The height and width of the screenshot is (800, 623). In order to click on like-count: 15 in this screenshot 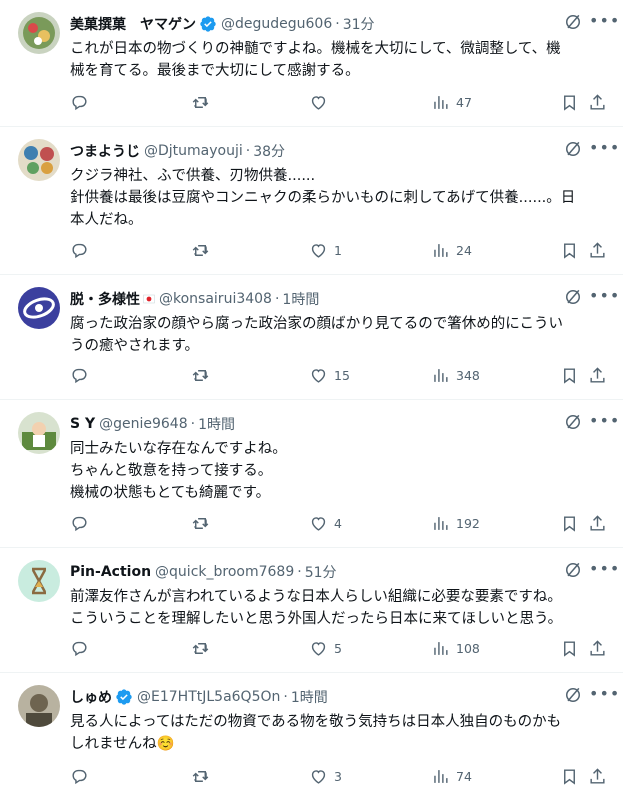, I will do `click(342, 375)`.